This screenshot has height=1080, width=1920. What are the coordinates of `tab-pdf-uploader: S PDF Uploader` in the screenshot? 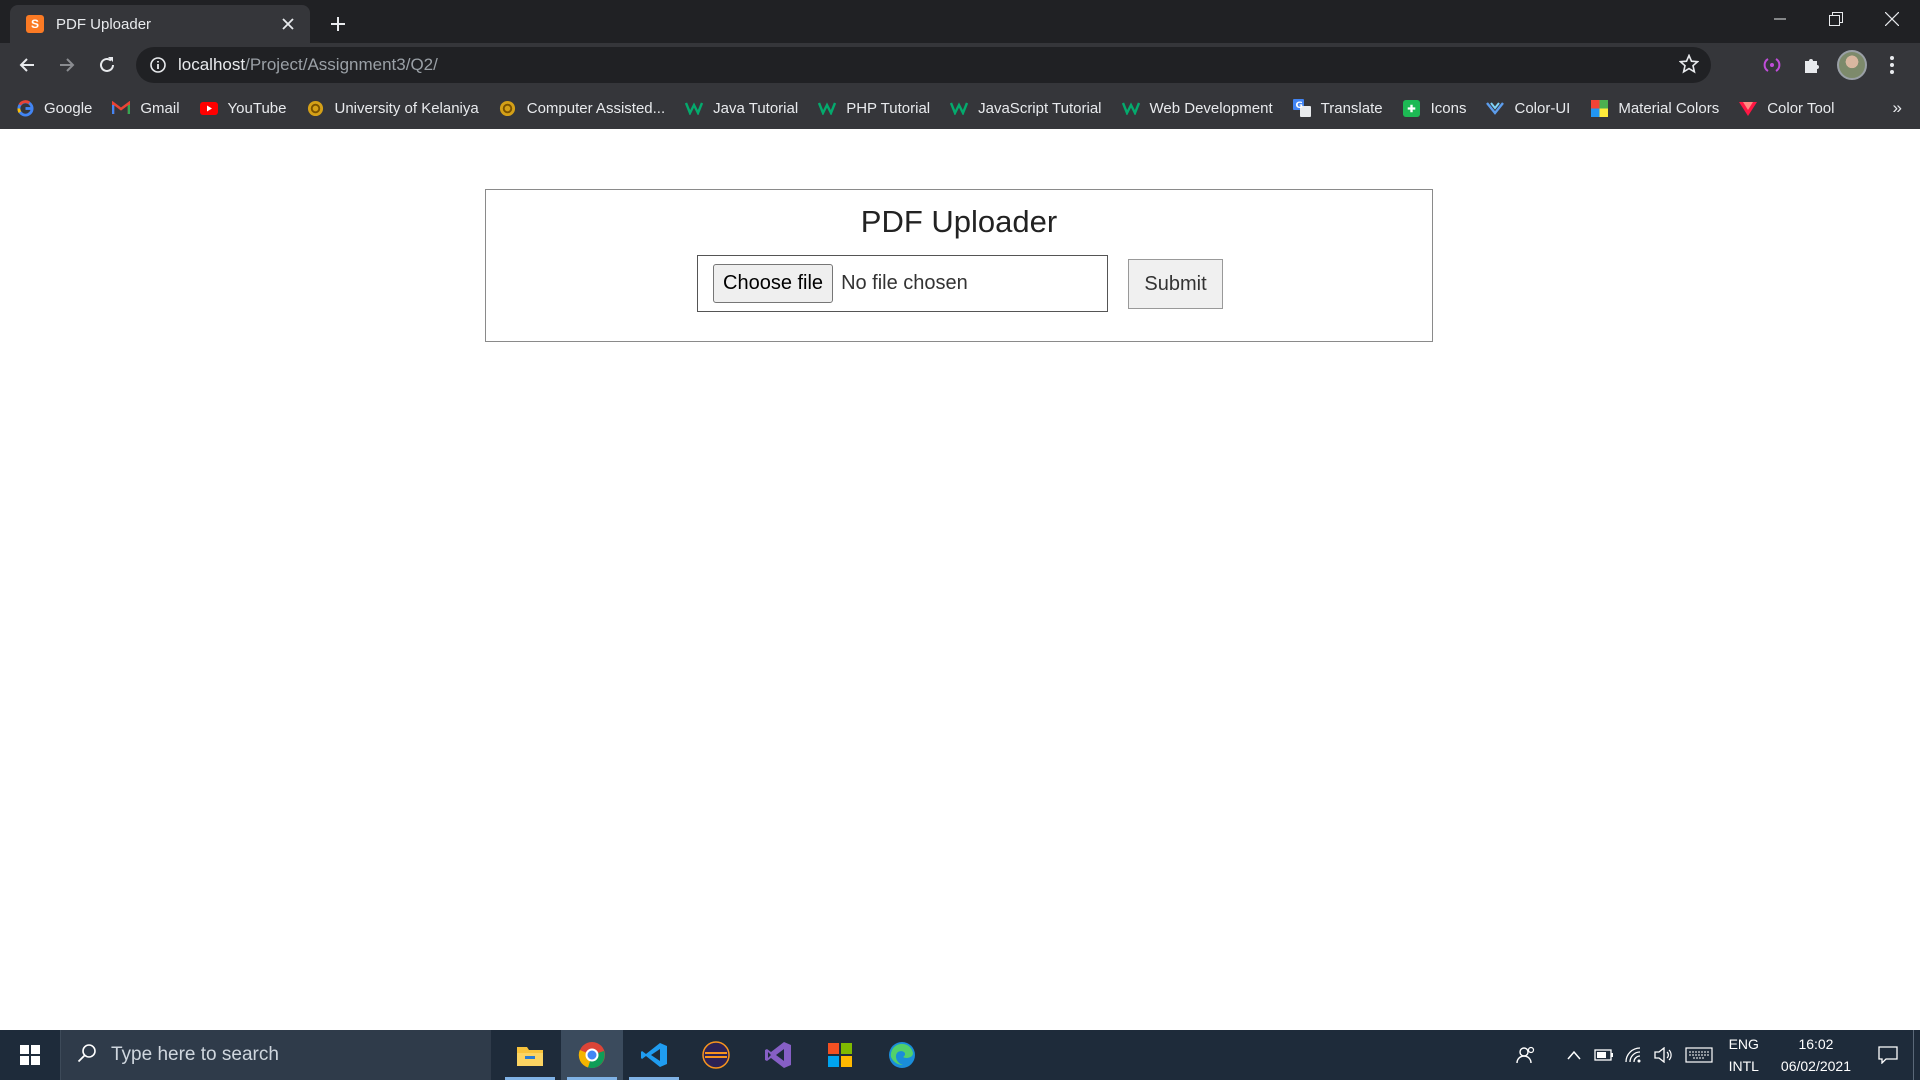 It's located at (160, 24).